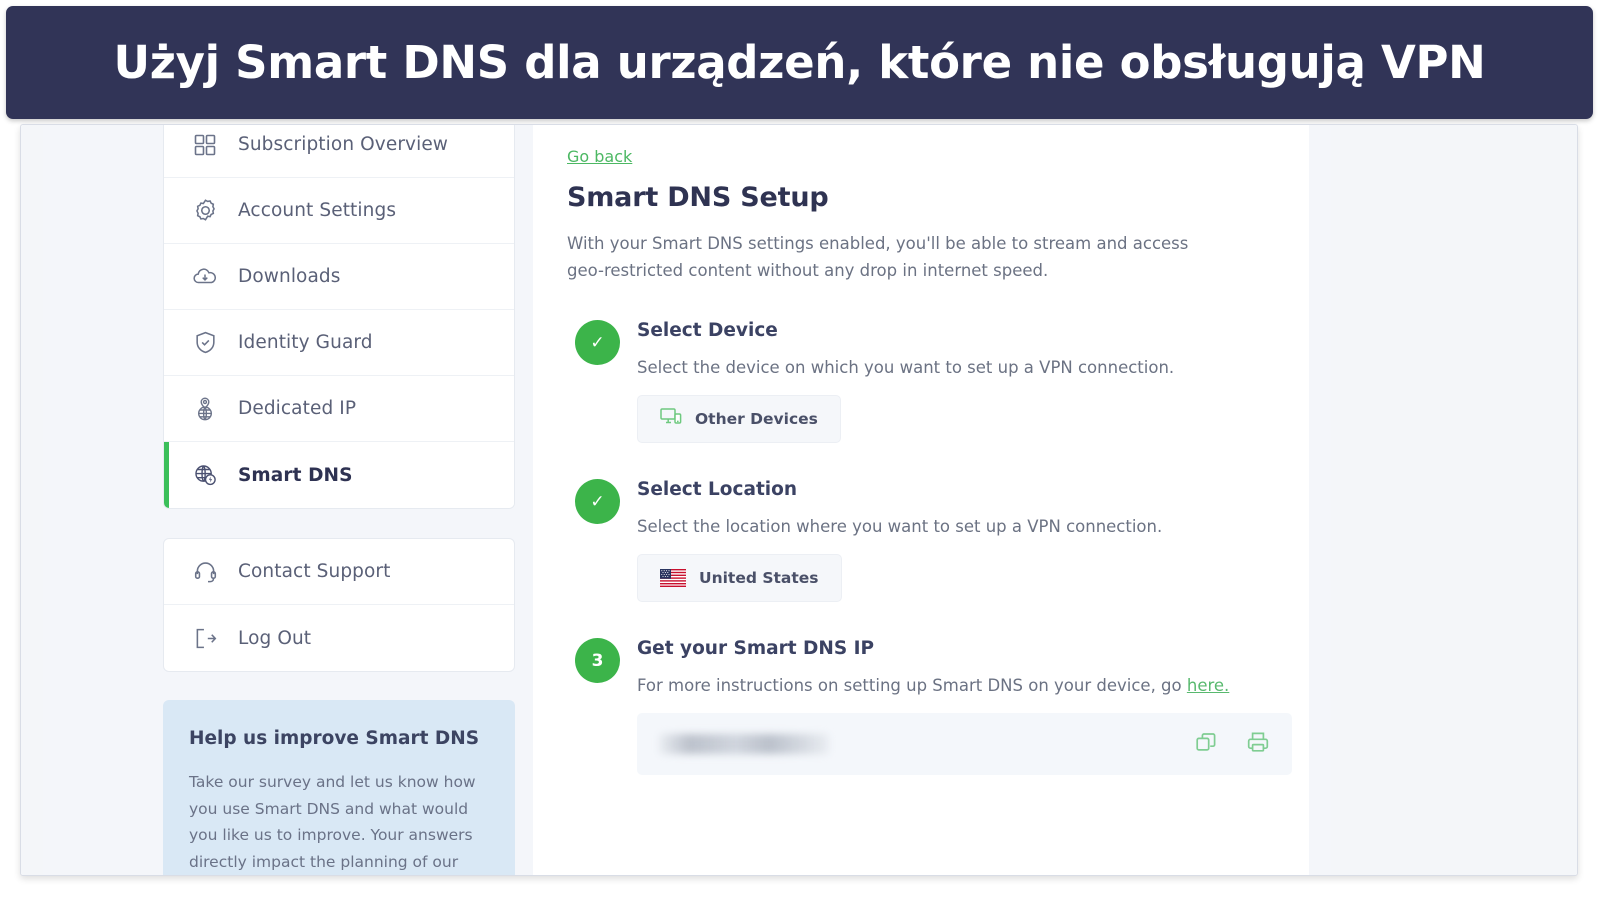 Image resolution: width=1599 pixels, height=899 pixels. What do you see at coordinates (717, 490) in the screenshot?
I see `step-title: Select Location` at bounding box center [717, 490].